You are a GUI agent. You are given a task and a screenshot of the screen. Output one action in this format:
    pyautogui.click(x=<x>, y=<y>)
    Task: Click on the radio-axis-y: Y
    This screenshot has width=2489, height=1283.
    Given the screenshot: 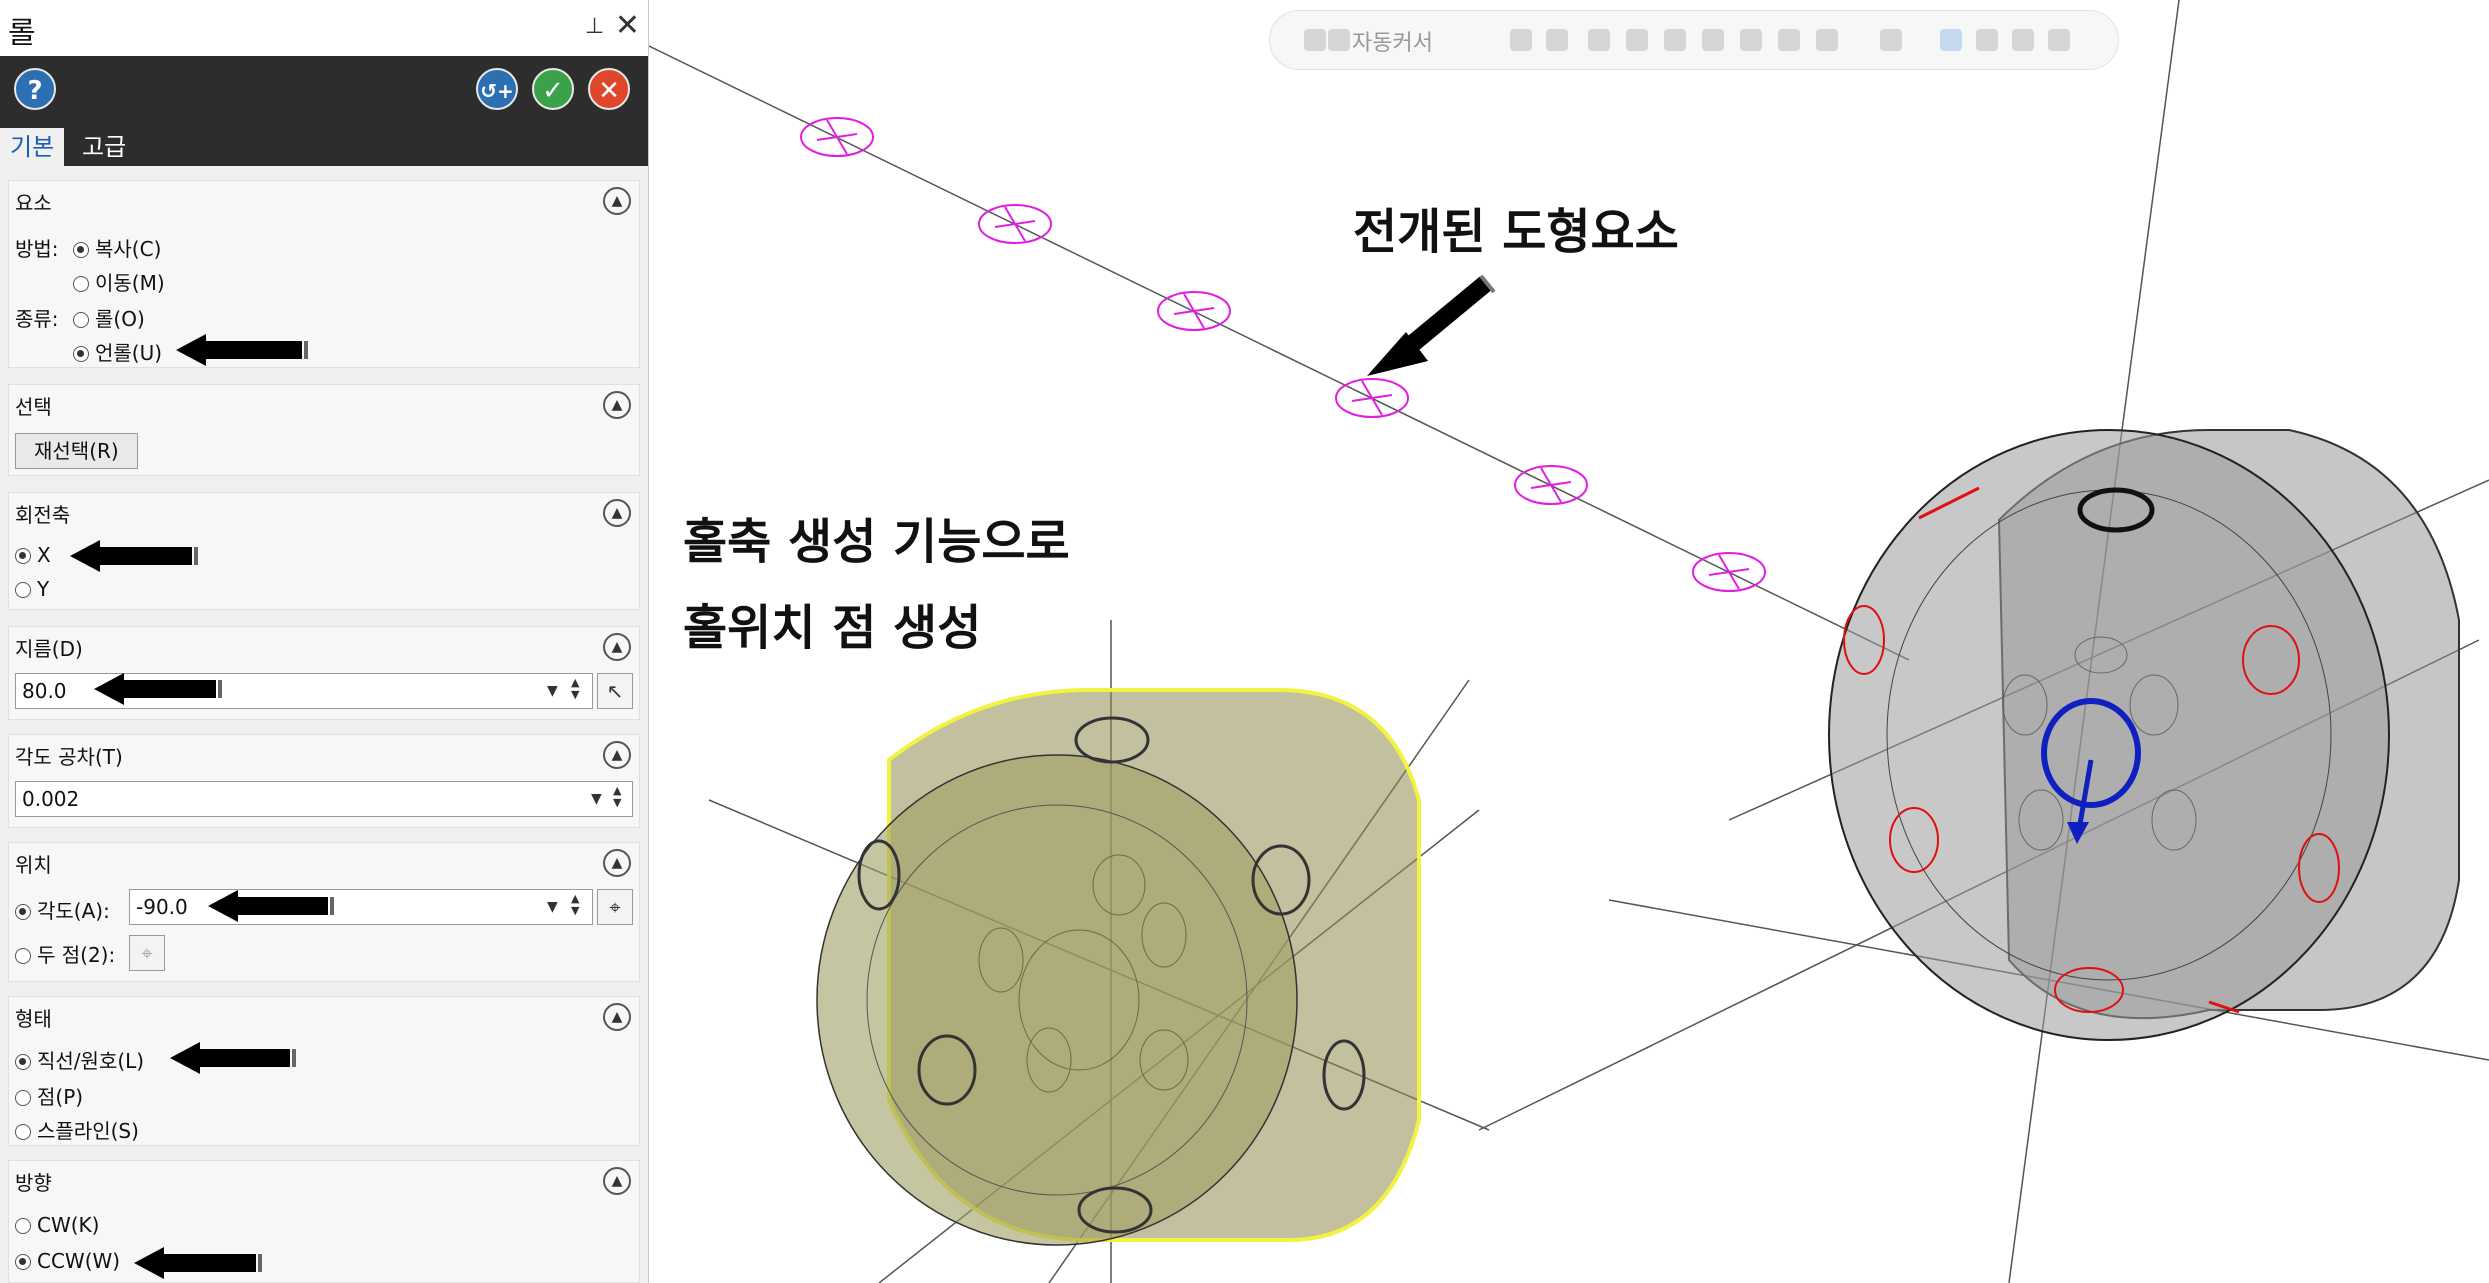 What is the action you would take?
    pyautogui.click(x=32, y=589)
    